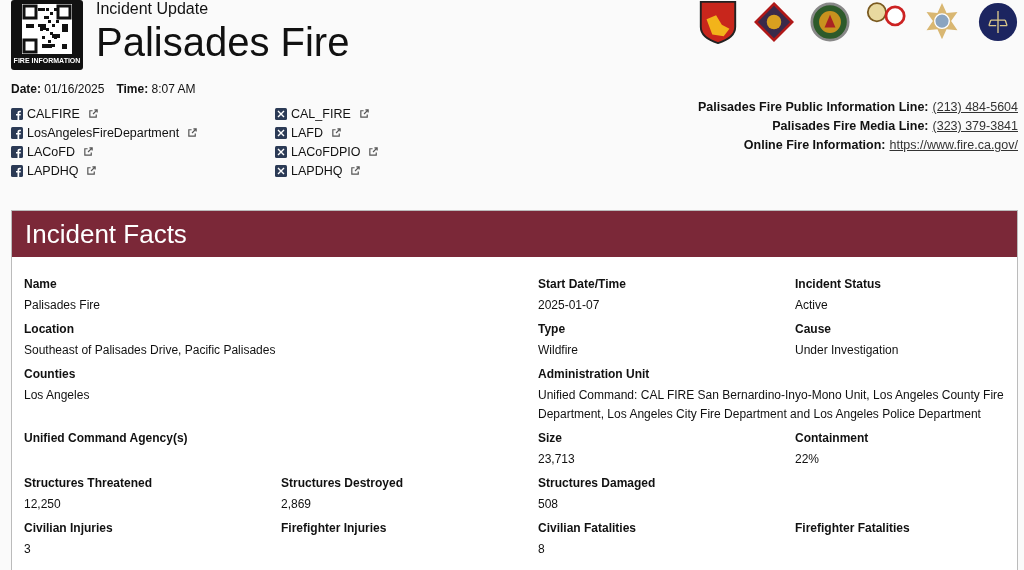 The width and height of the screenshot is (1024, 570). I want to click on field-value: 2025-01-07, so click(569, 305).